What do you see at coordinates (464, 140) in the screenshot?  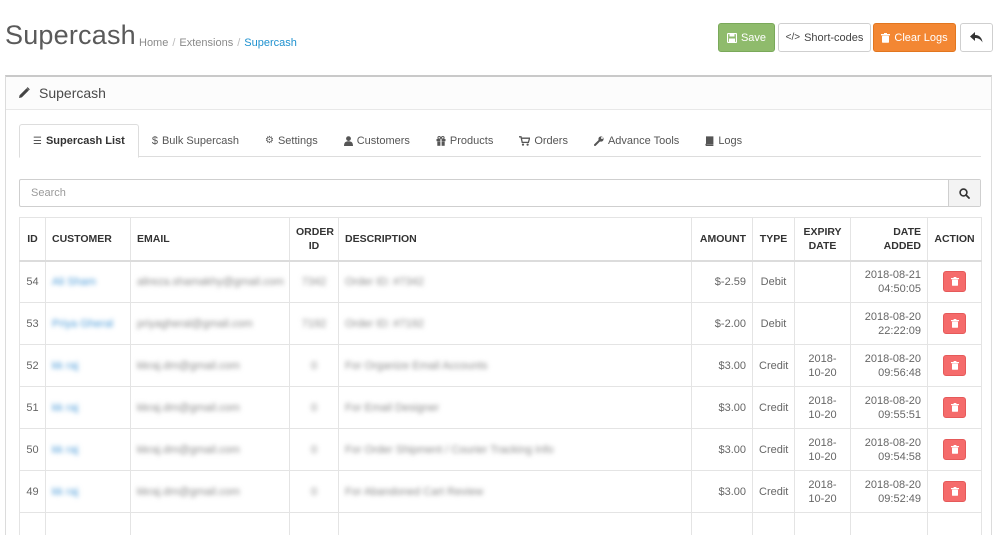 I see `tab-products: Products` at bounding box center [464, 140].